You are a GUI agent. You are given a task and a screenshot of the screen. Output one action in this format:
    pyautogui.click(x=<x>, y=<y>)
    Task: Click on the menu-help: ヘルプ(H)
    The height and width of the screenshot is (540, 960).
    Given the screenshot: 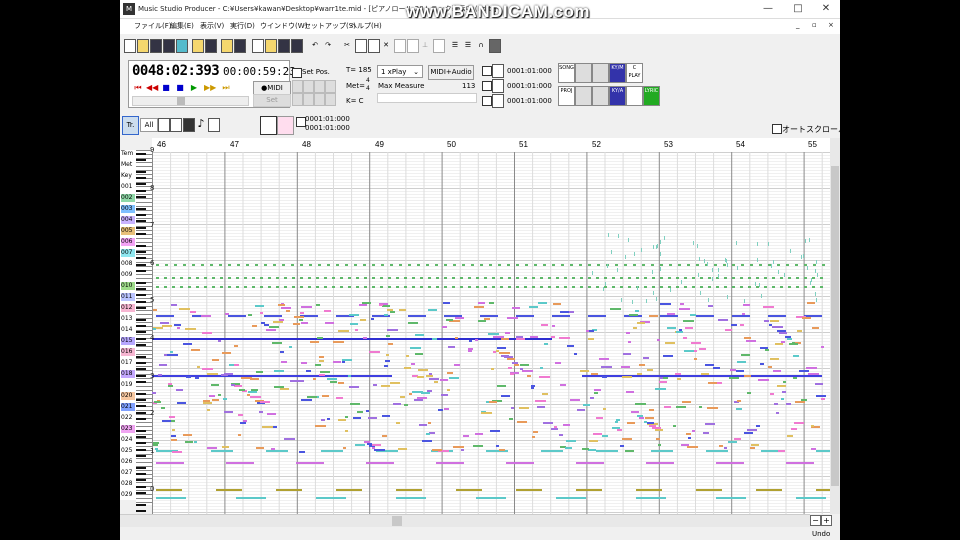 What is the action you would take?
    pyautogui.click(x=366, y=26)
    